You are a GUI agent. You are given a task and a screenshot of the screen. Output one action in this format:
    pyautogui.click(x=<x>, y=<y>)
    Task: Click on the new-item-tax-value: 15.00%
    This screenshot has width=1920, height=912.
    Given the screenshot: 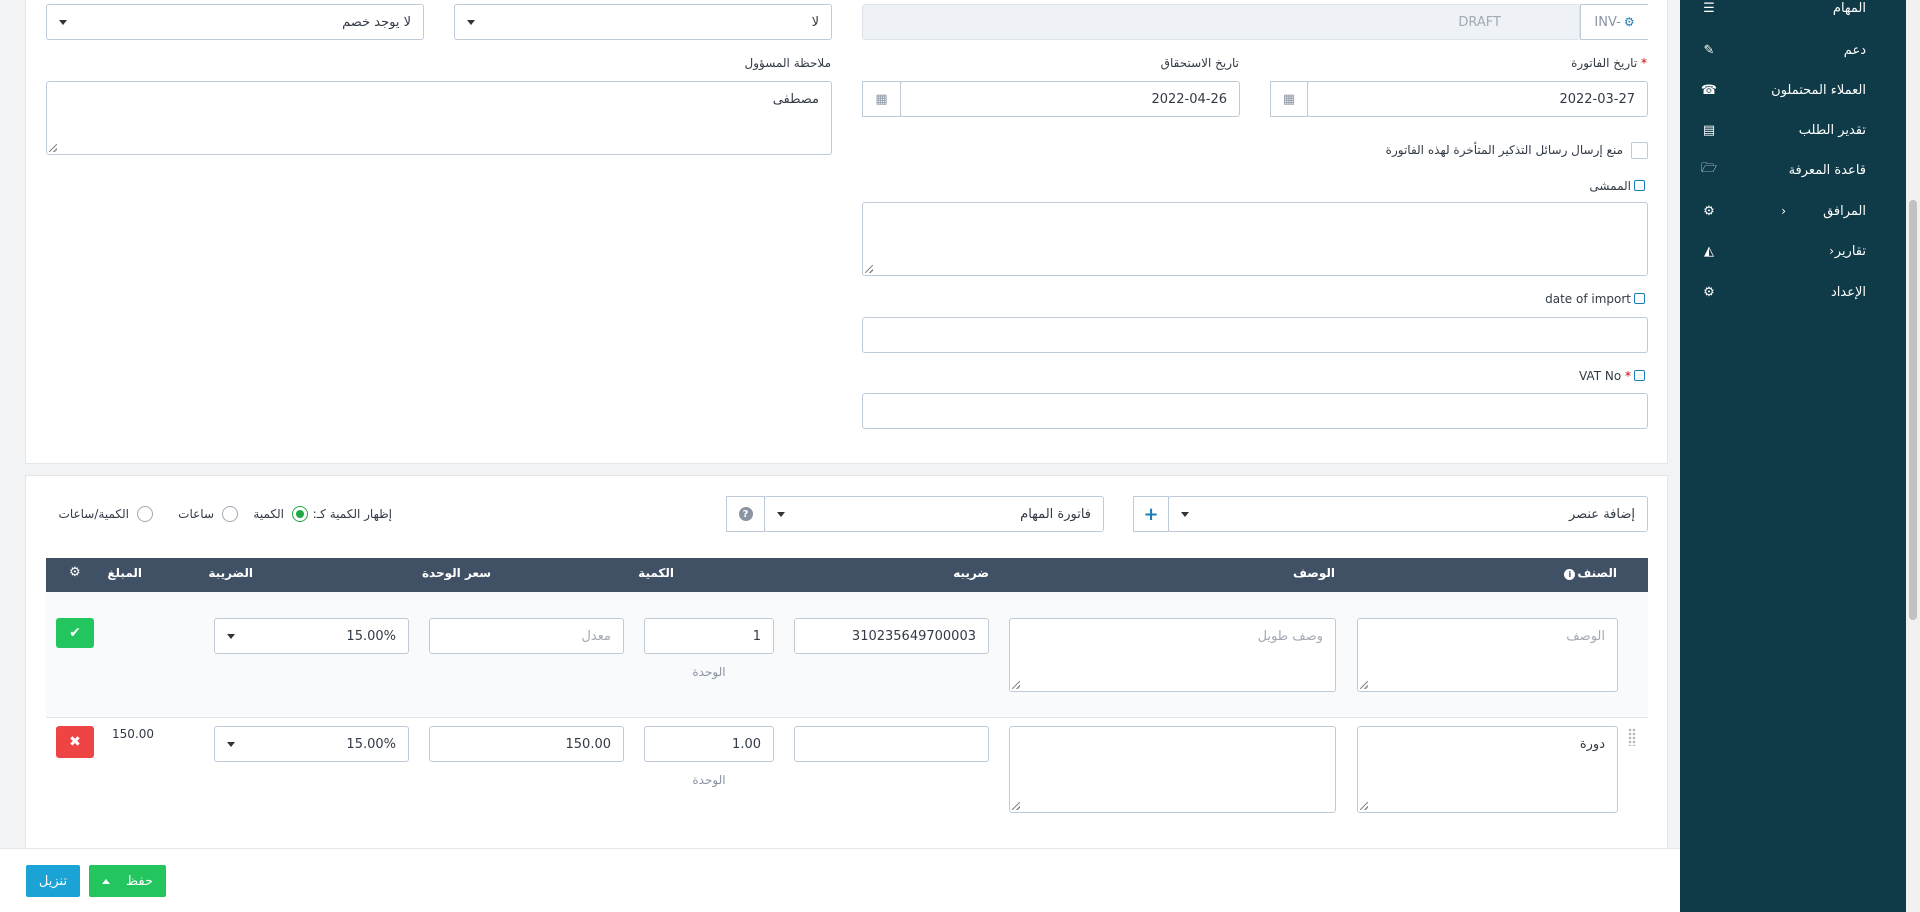 What is the action you would take?
    pyautogui.click(x=371, y=636)
    